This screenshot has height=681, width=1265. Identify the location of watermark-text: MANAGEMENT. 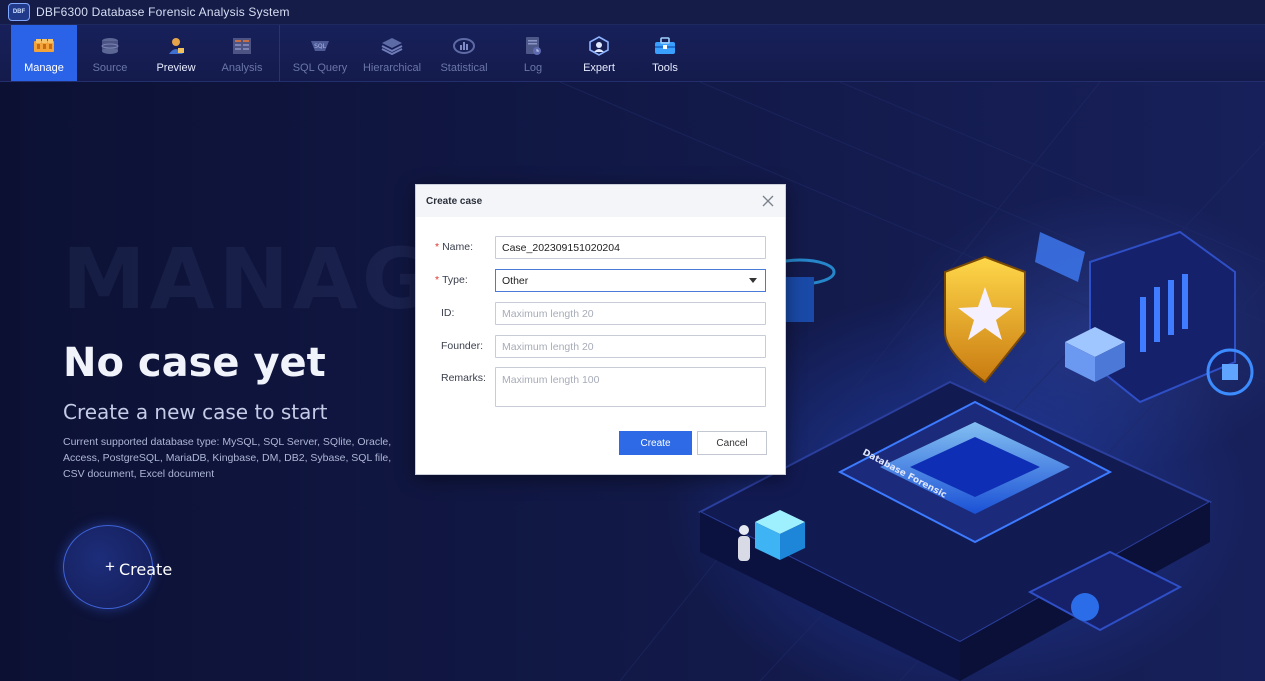
(242, 279).